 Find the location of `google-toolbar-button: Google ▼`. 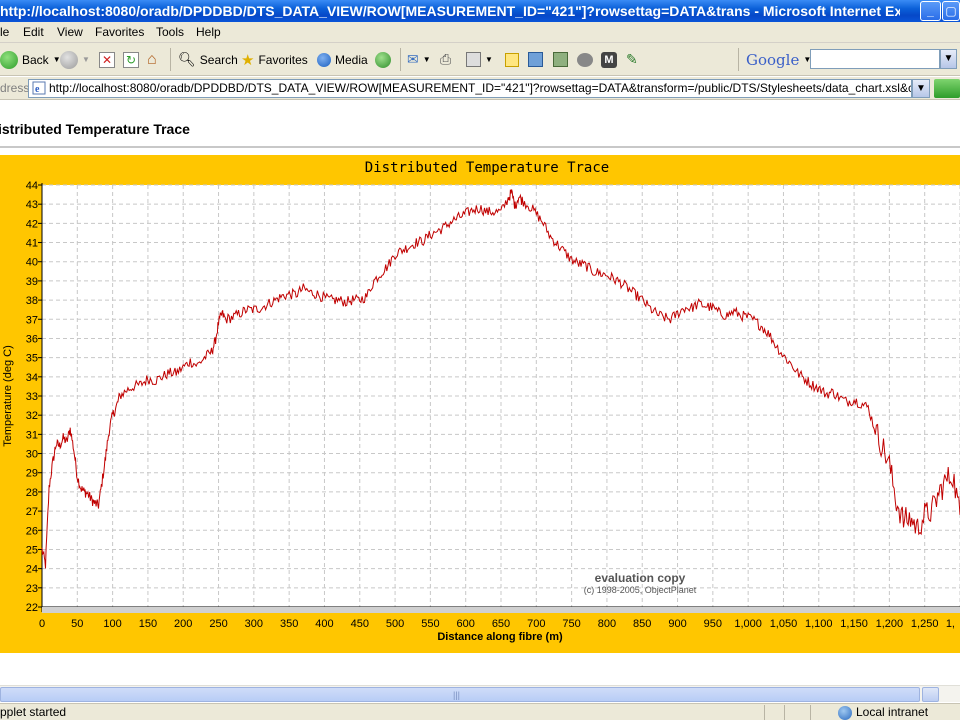

google-toolbar-button: Google ▼ is located at coordinates (778, 59).